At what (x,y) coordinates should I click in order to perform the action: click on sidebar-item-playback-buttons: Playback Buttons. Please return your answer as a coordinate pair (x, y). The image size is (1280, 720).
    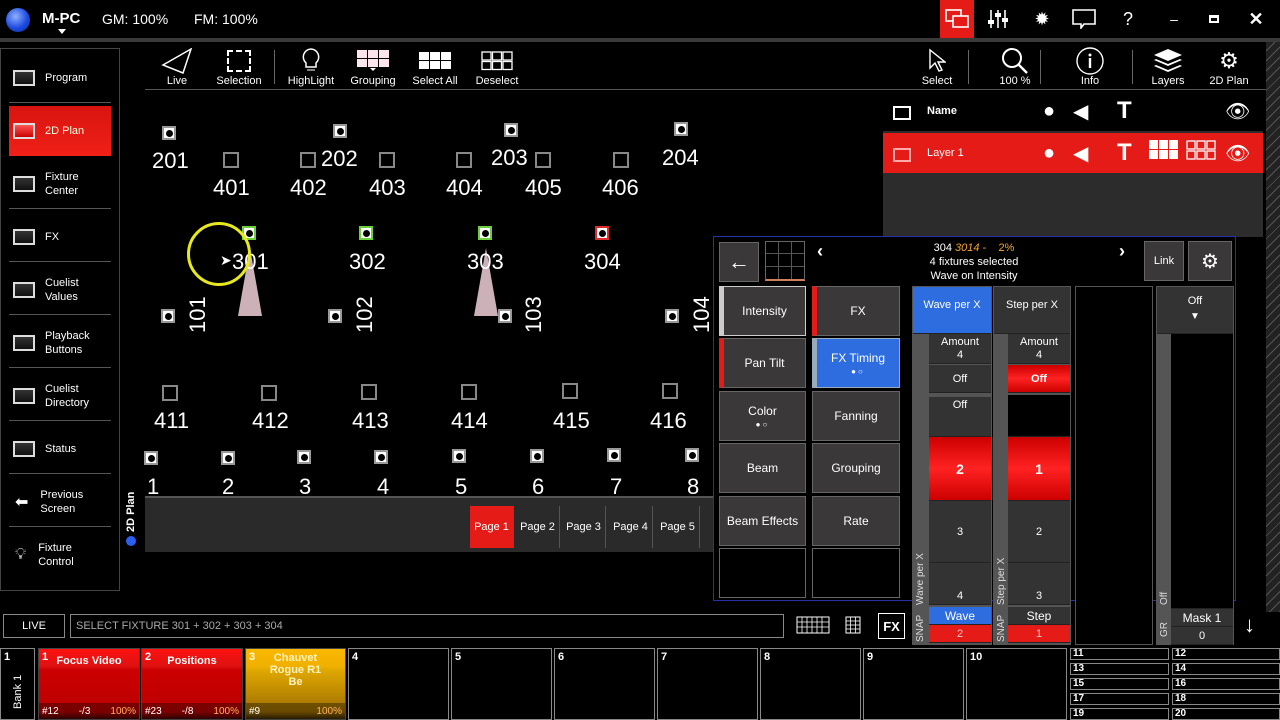
    Looking at the image, I should click on (60, 343).